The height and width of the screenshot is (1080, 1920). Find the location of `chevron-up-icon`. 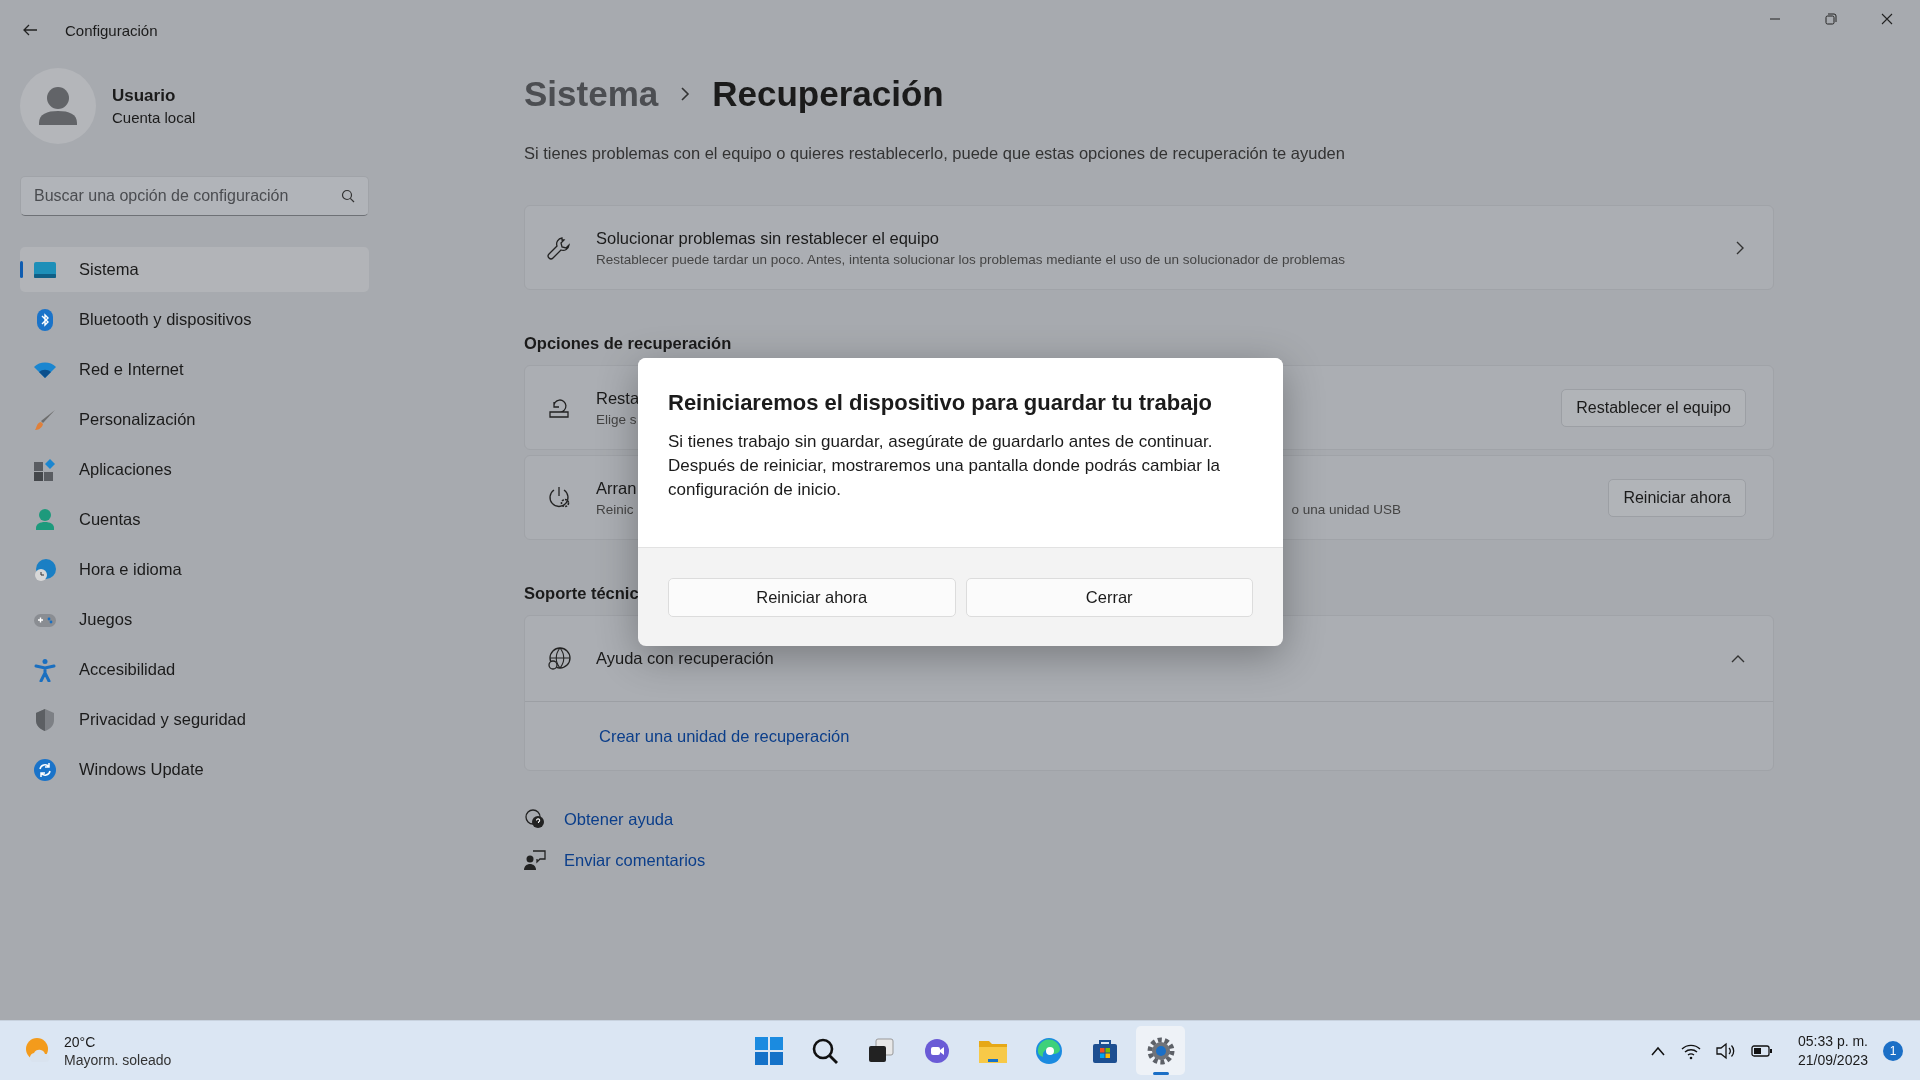

chevron-up-icon is located at coordinates (1657, 1050).